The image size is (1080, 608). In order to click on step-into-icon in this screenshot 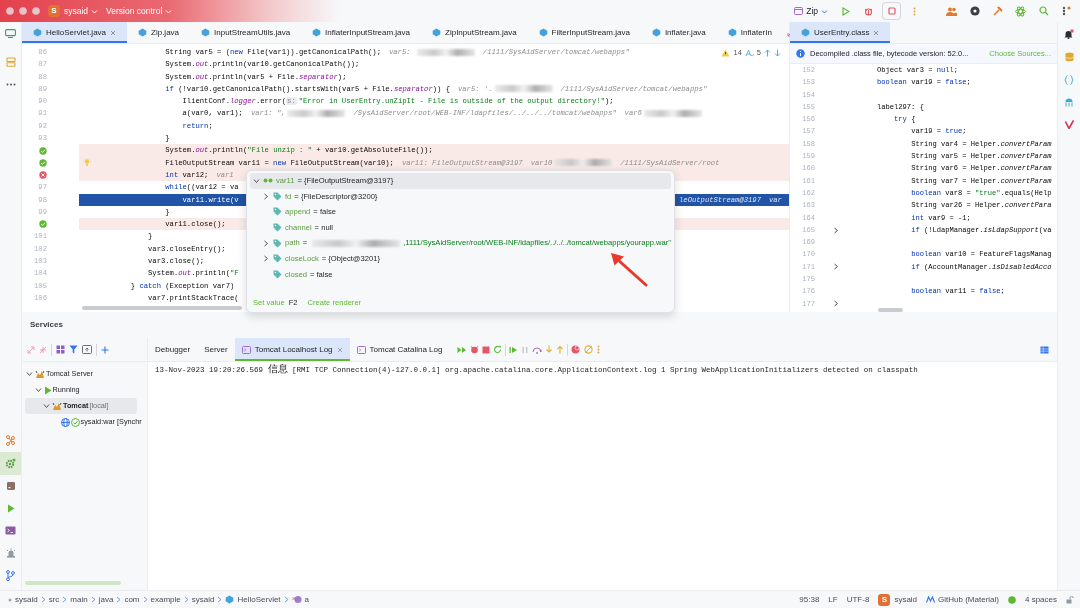, I will do `click(549, 349)`.